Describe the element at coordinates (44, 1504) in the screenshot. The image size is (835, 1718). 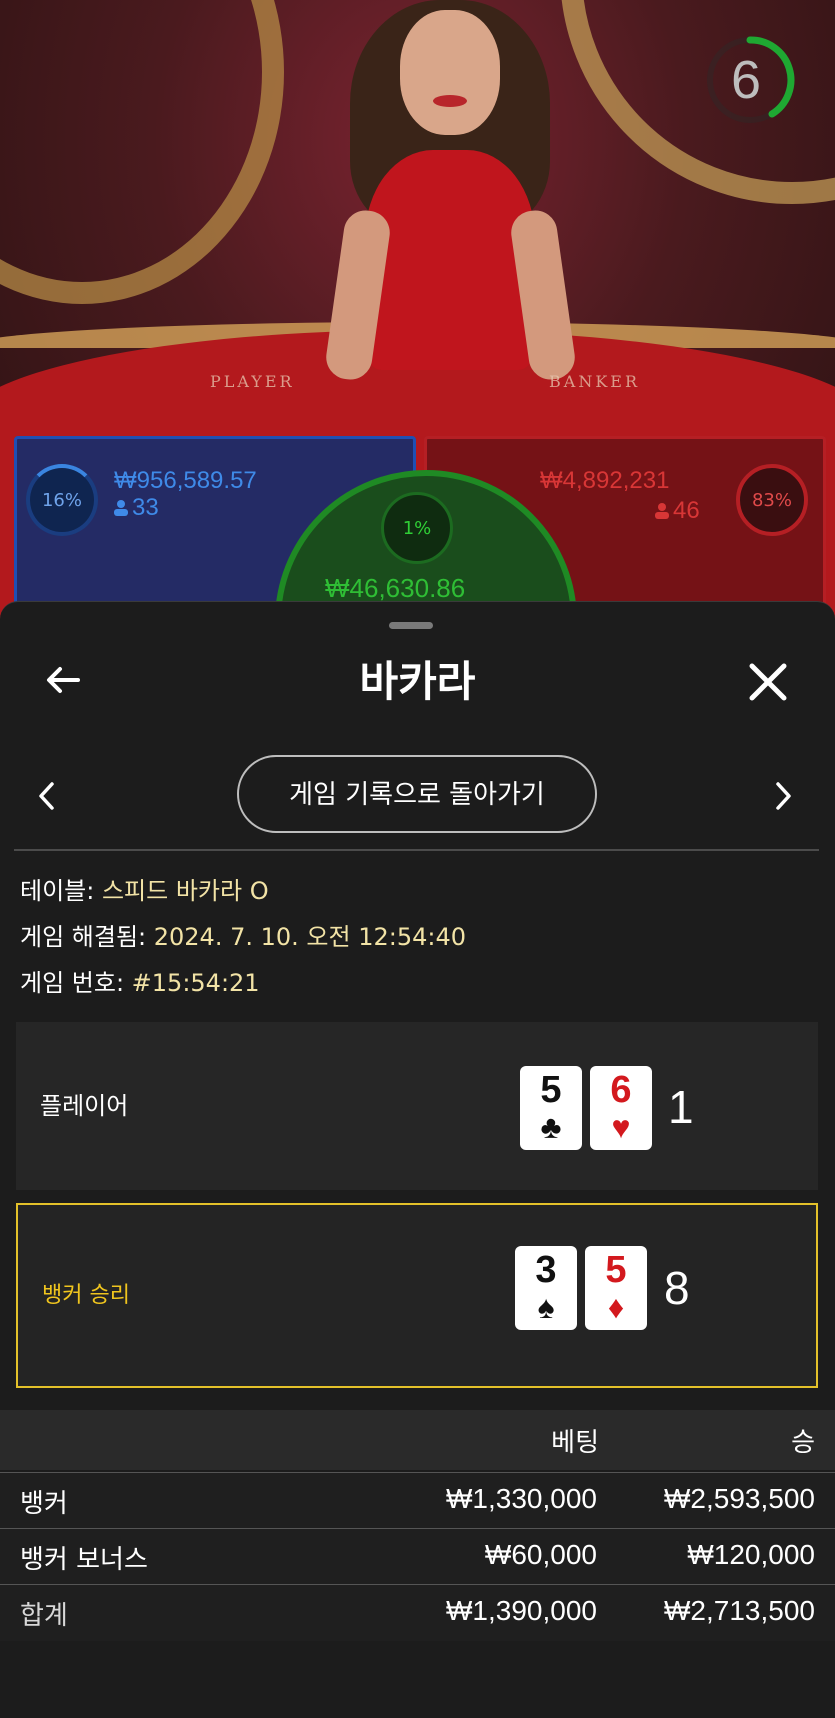
I see `bet-name: 뱅커` at that location.